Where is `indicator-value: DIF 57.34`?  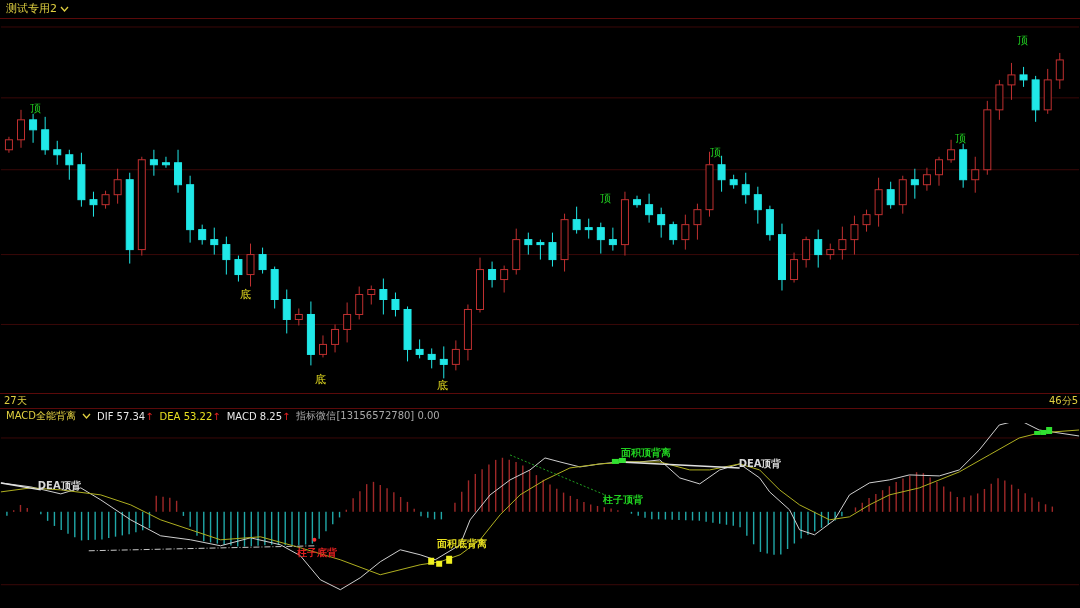
indicator-value: DIF 57.34 is located at coordinates (121, 416).